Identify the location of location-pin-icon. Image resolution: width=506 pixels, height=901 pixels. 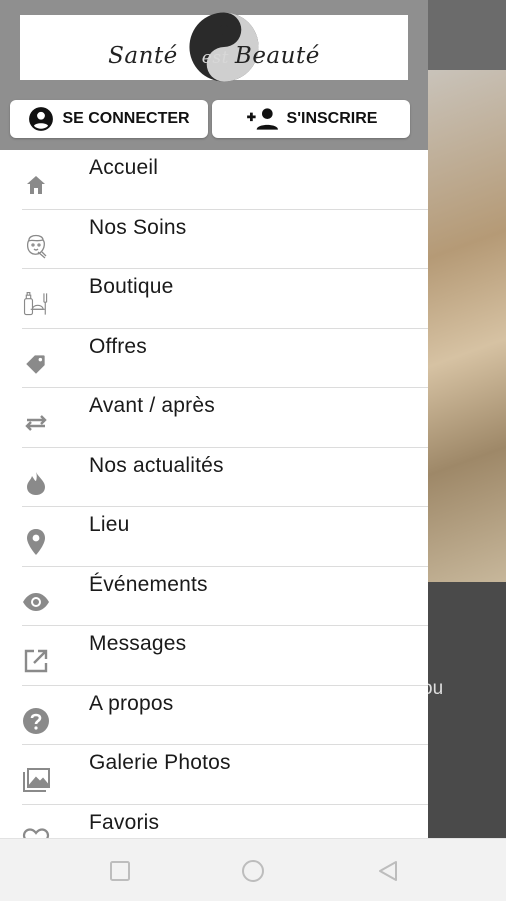
(36, 542).